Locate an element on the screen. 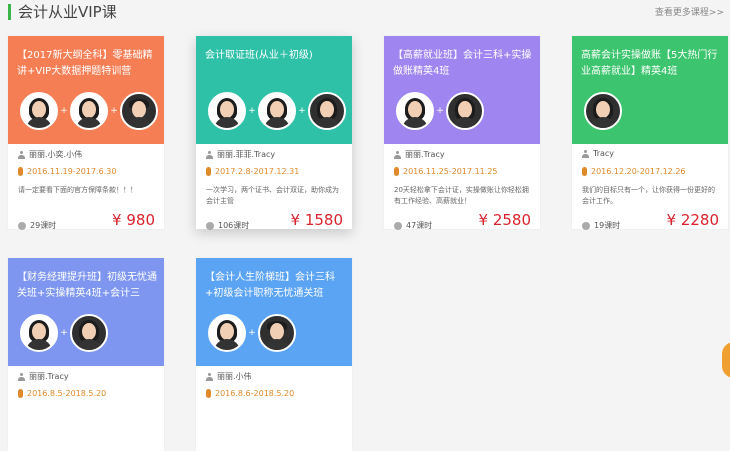 This screenshot has height=451, width=730. course-title: 【高薪就业班】会计三科+实操做账精英4班 is located at coordinates (463, 64).